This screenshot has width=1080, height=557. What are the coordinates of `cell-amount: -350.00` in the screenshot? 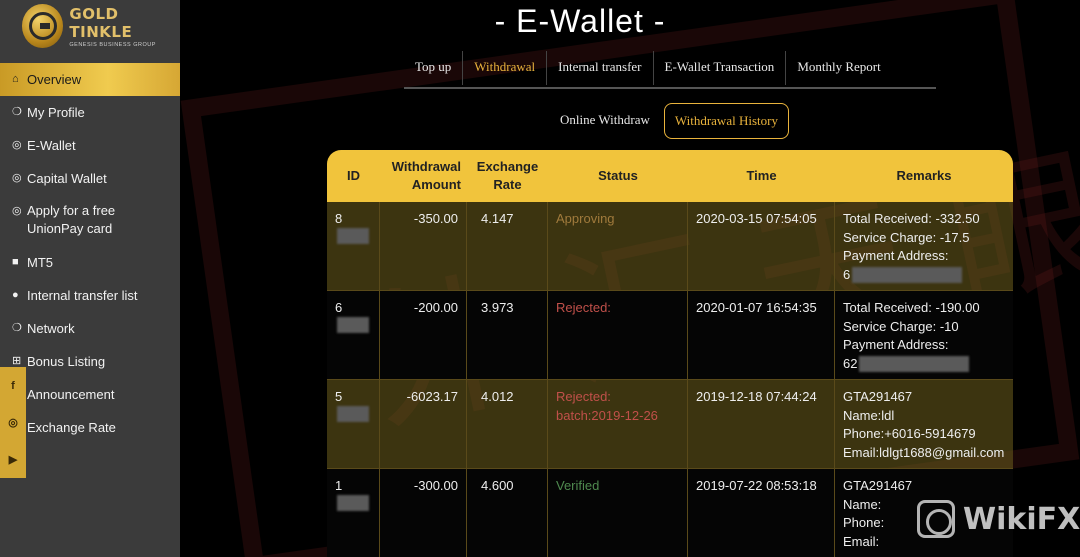 It's located at (423, 246).